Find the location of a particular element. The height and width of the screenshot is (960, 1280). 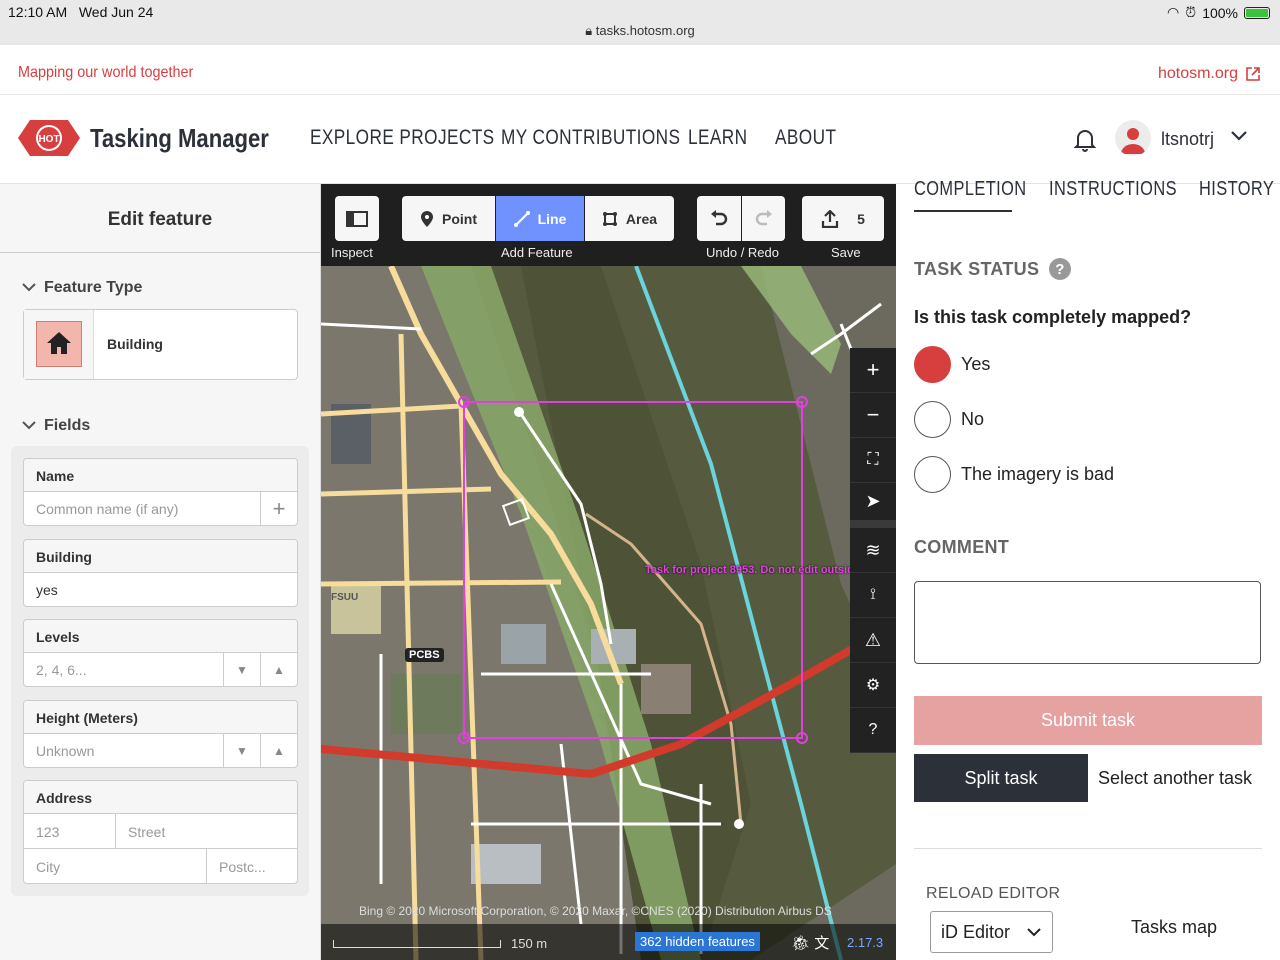

editor-dropdown: iD Editor is located at coordinates (991, 932).